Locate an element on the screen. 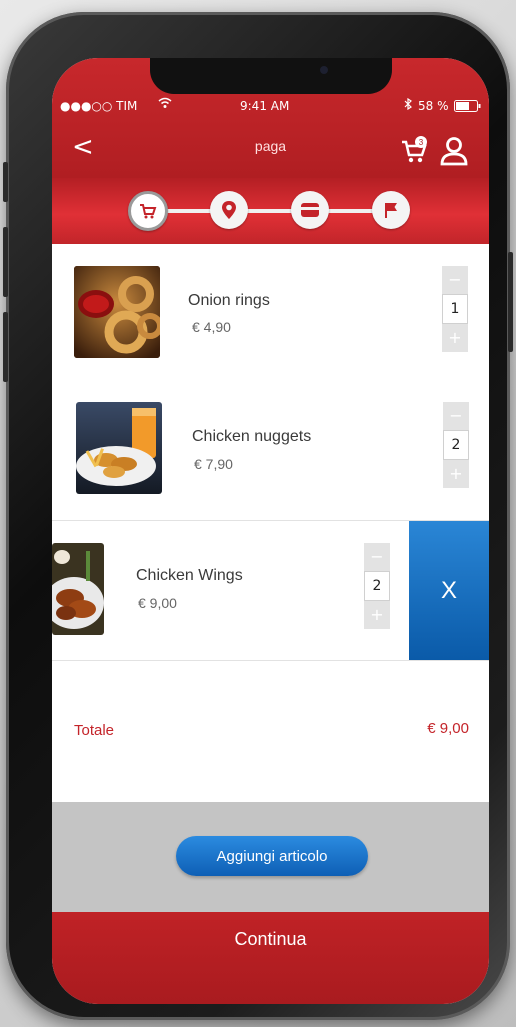 The image size is (516, 1027). cart-item-row-swiped: Chicken Wings € 9,00 − 2 + is located at coordinates (230, 590).